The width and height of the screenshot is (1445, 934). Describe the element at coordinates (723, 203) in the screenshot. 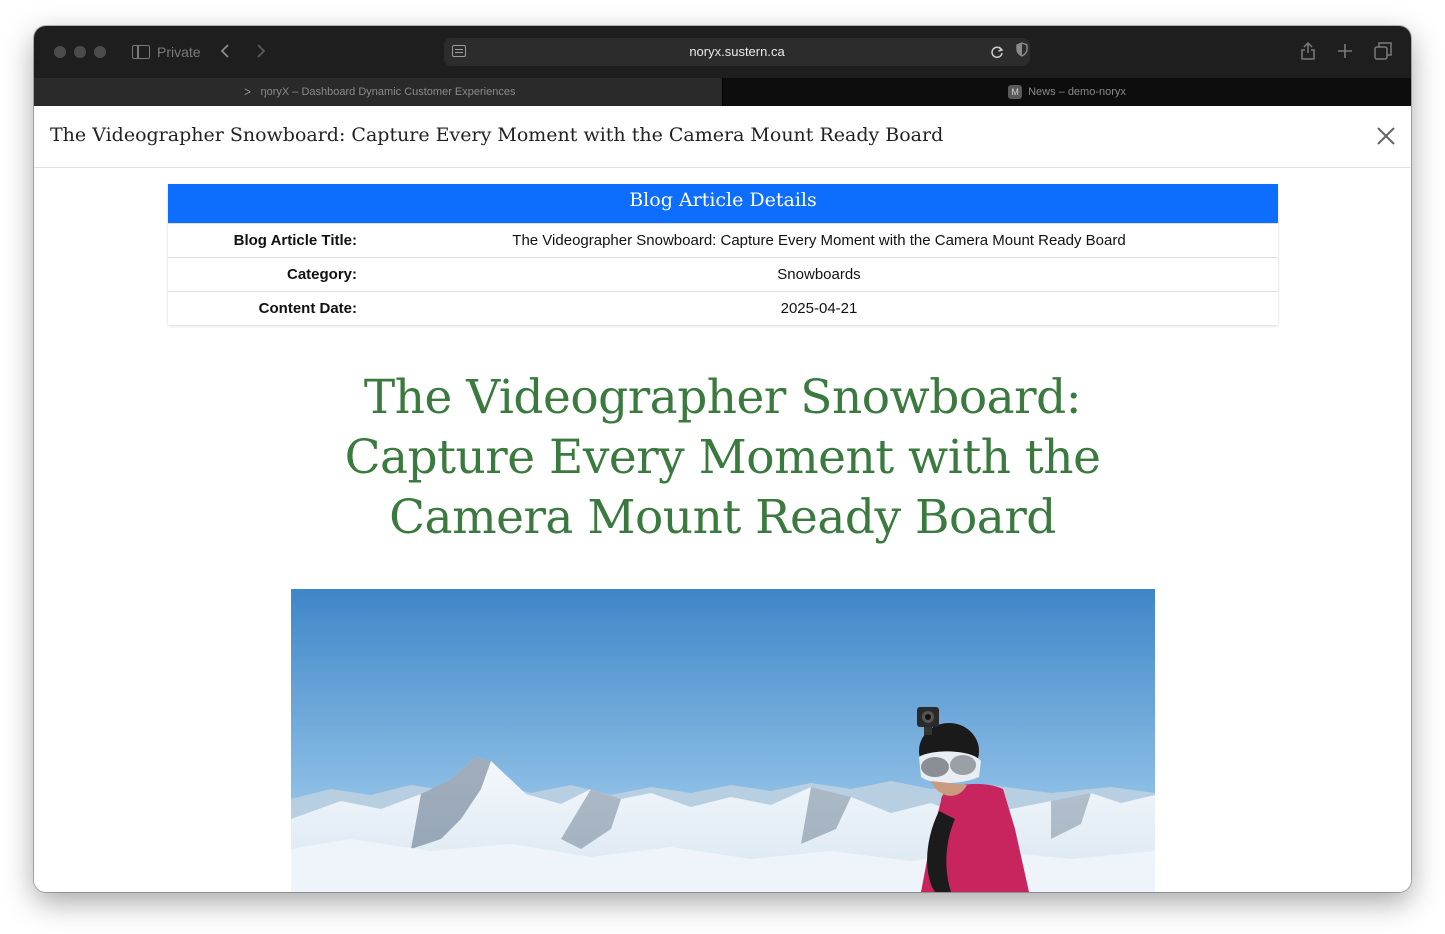

I see `details-table-header: Blog Article Details` at that location.